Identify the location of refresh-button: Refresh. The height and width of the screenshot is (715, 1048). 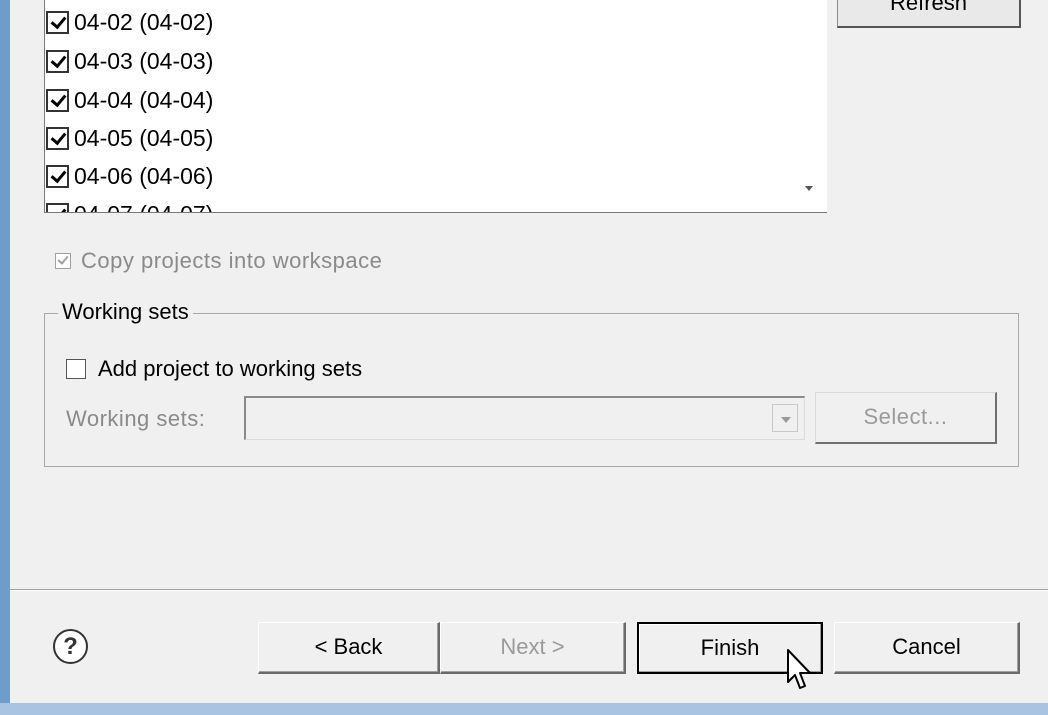
(929, 14).